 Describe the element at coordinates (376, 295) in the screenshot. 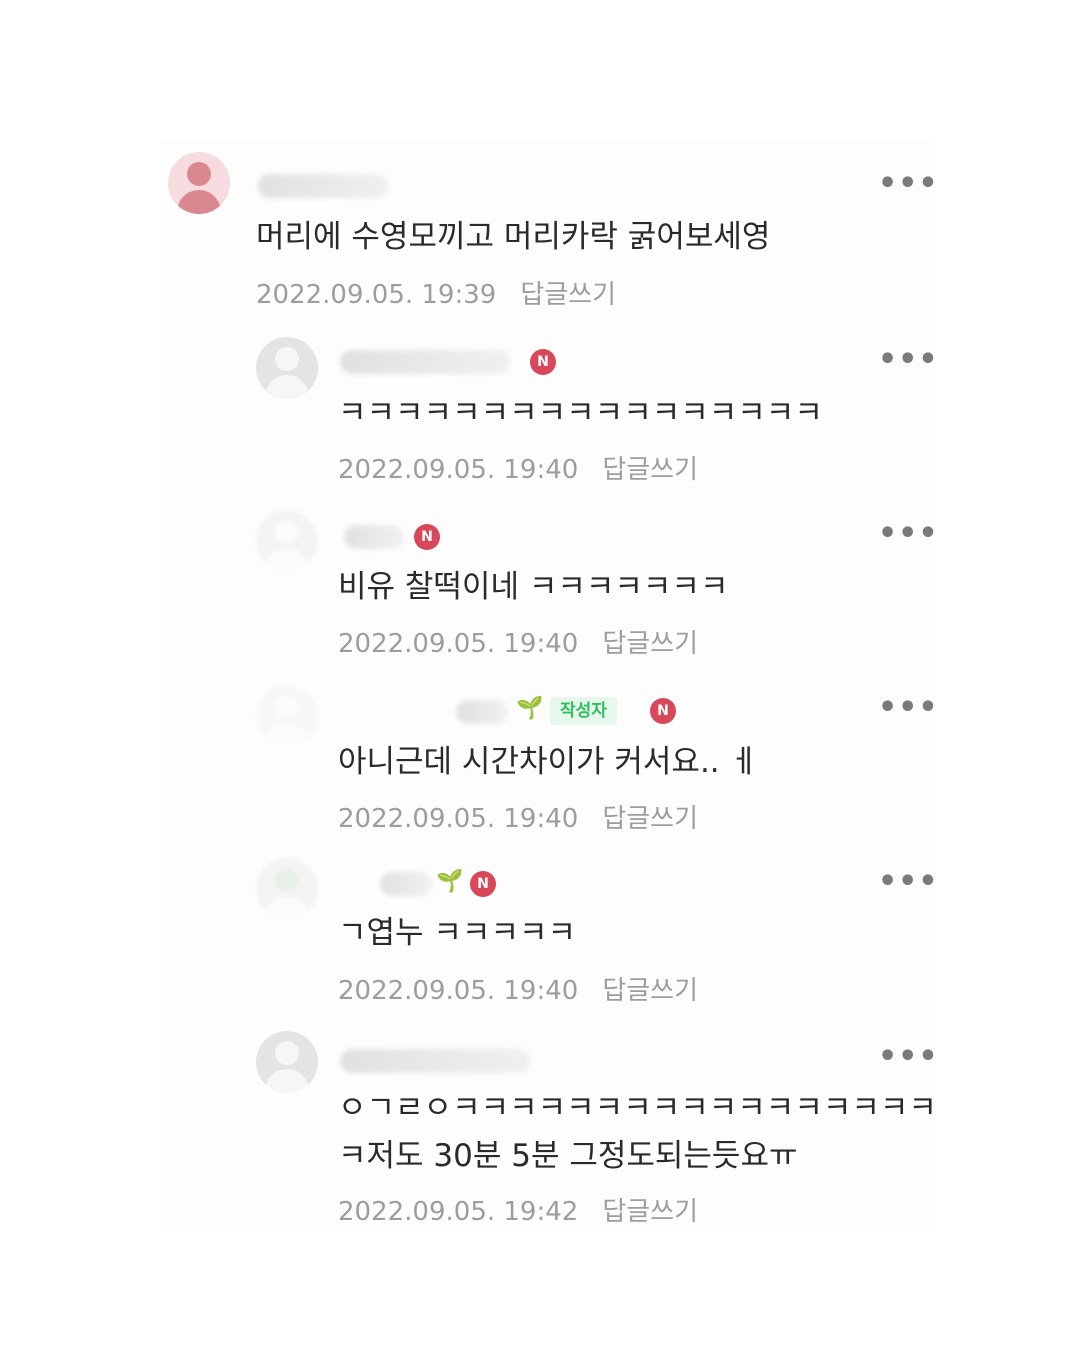

I see `comment-date: 2022.09.05. 19:39` at that location.